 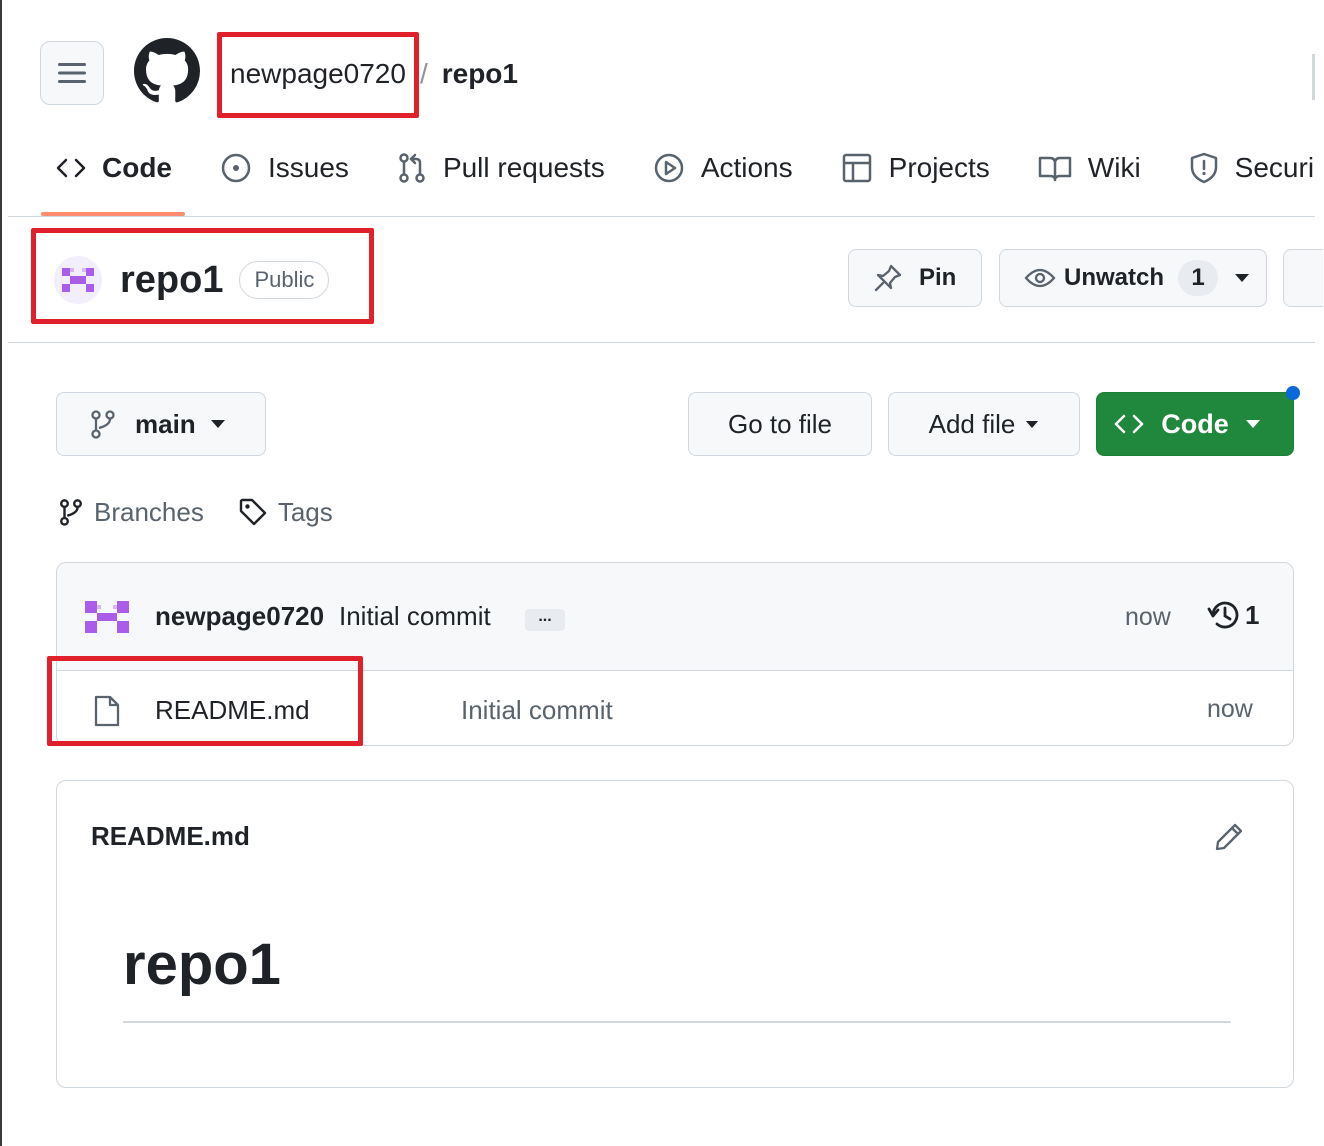 What do you see at coordinates (1293, 393) in the screenshot?
I see `notification-dot` at bounding box center [1293, 393].